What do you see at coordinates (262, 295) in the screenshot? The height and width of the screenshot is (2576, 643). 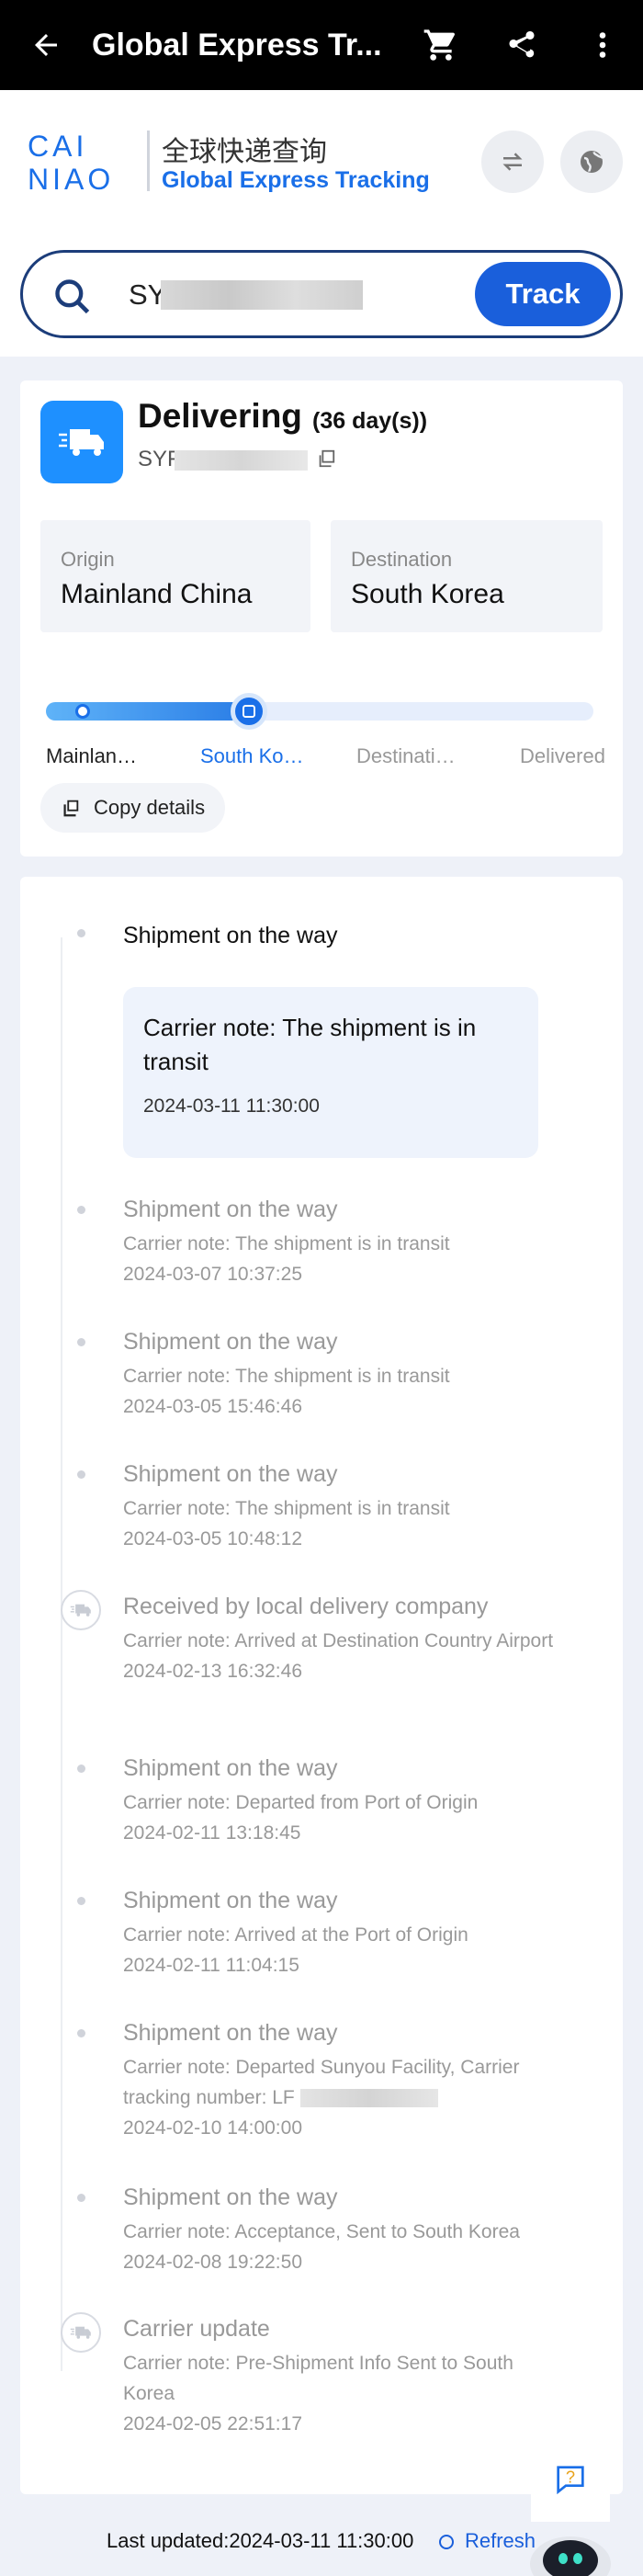 I see `redacted-tracking-number` at bounding box center [262, 295].